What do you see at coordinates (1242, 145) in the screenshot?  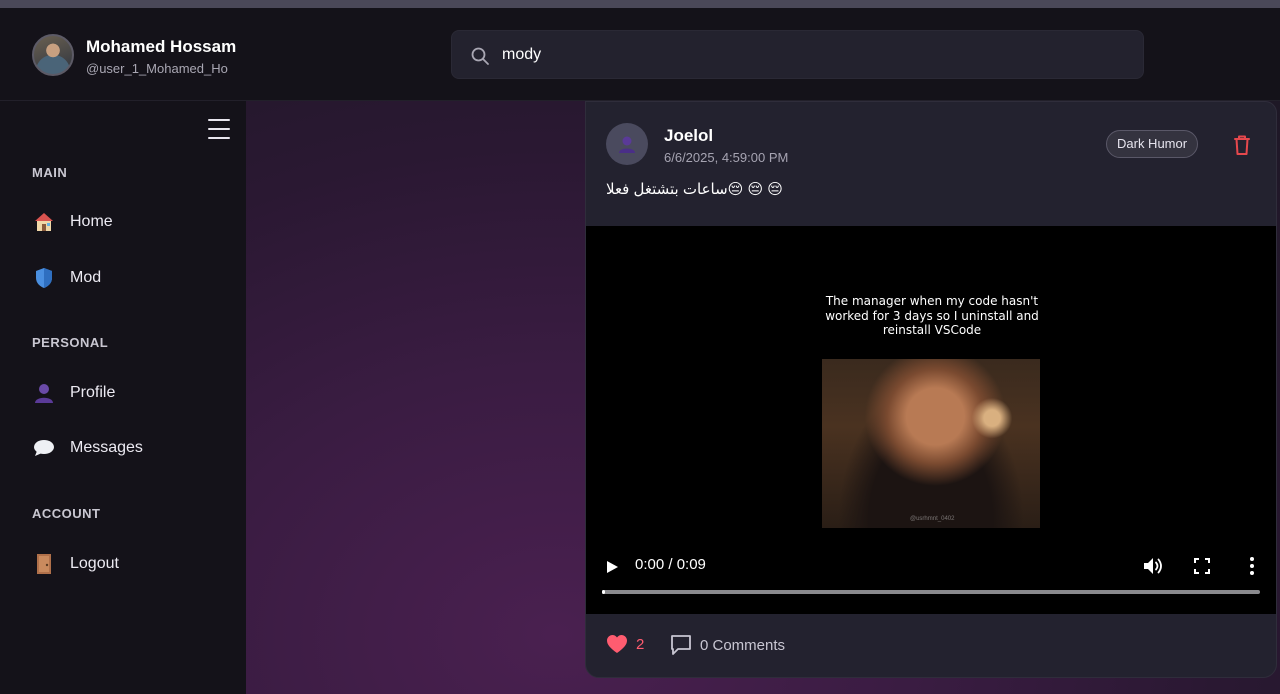 I see `trash-icon` at bounding box center [1242, 145].